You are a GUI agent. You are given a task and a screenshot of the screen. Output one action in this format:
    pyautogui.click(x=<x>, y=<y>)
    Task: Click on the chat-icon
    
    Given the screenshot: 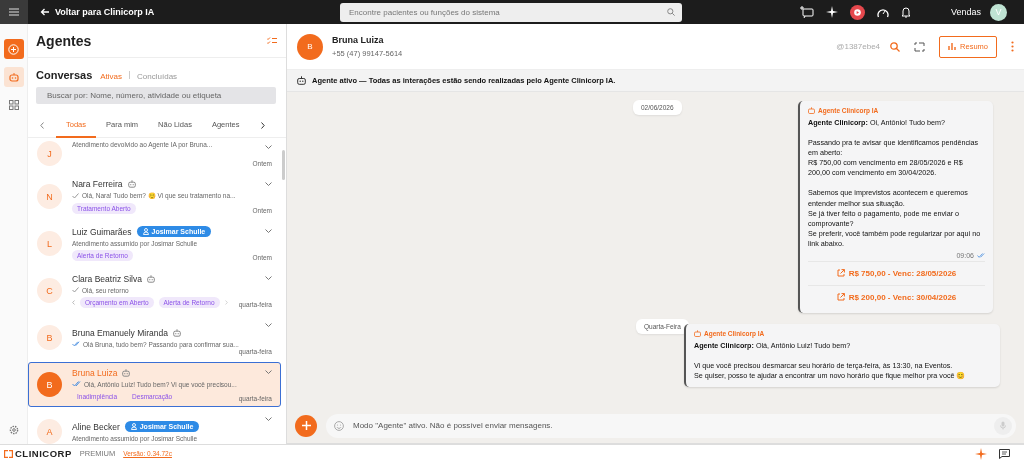 What is the action you would take?
    pyautogui.click(x=1004, y=453)
    